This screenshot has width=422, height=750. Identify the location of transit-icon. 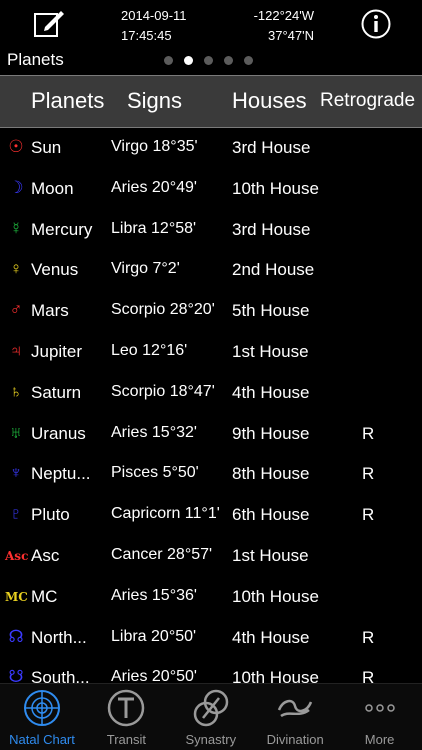
(126, 708).